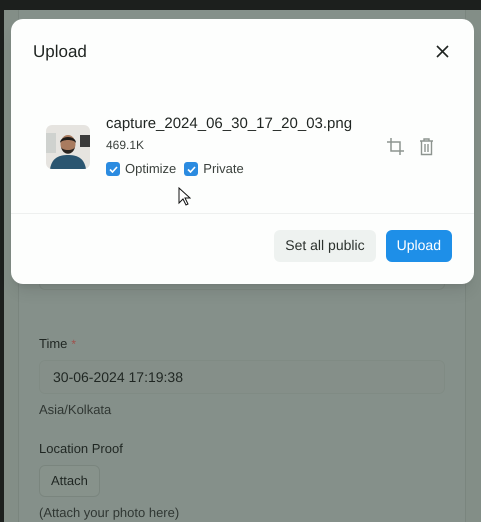  Describe the element at coordinates (426, 146) in the screenshot. I see `trash-icon` at that location.